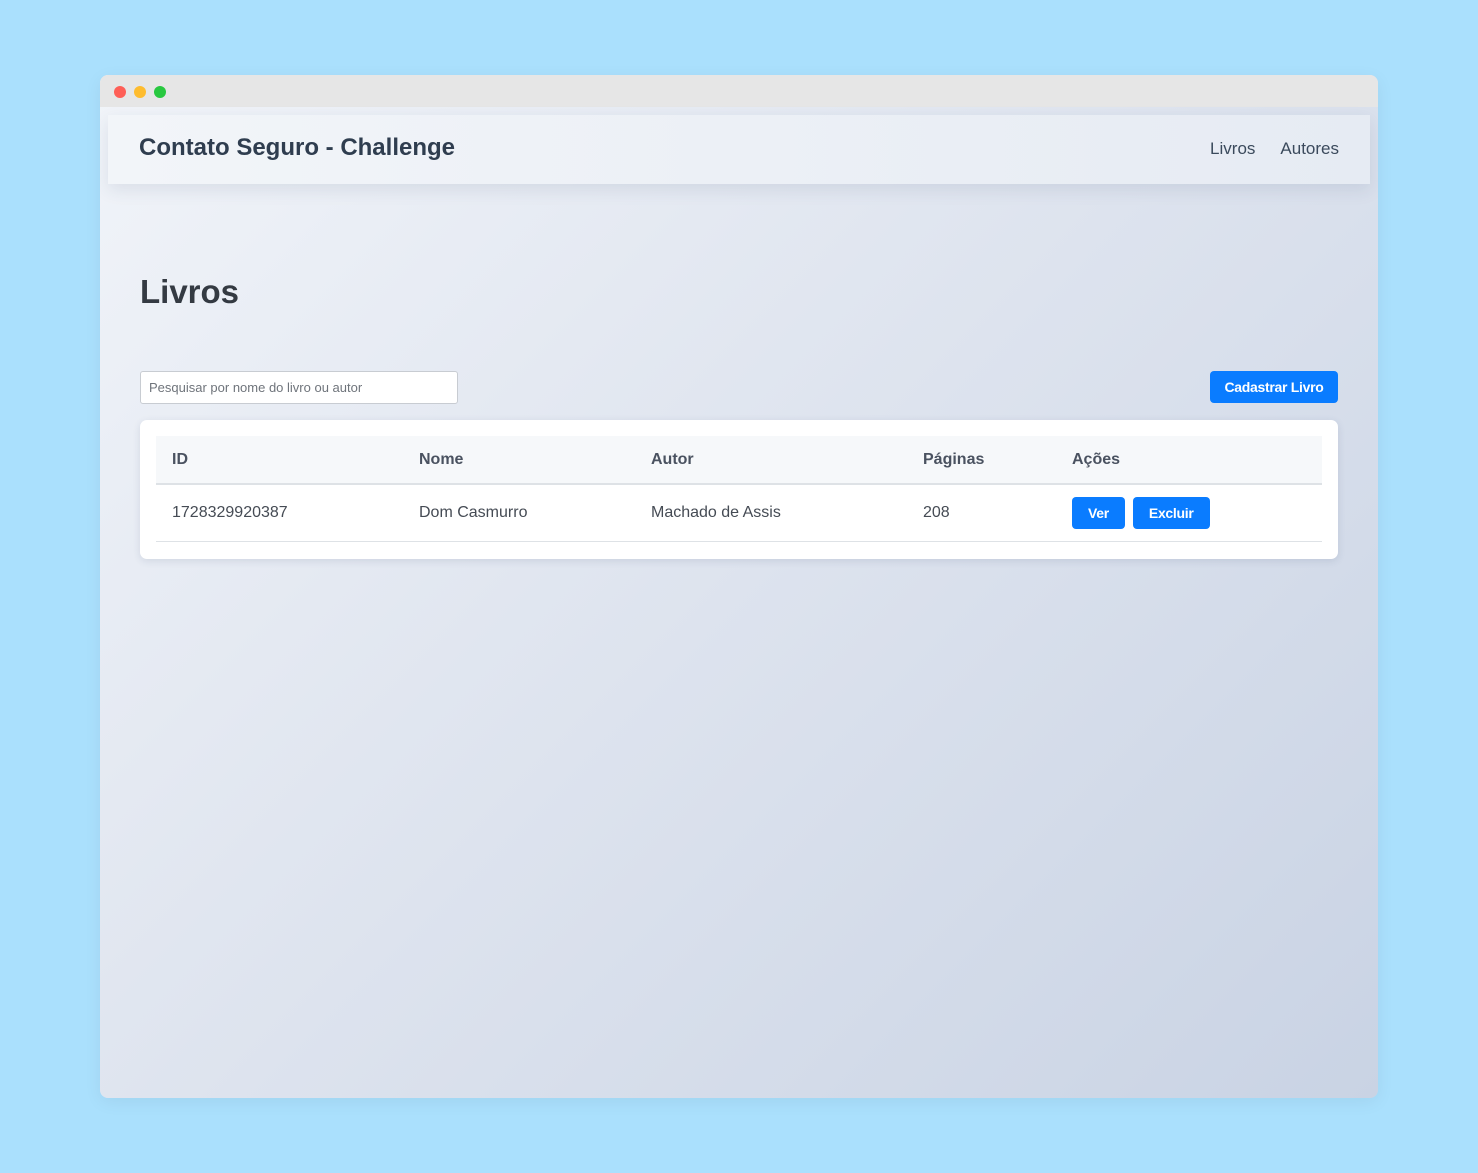  I want to click on search-input, so click(299, 387).